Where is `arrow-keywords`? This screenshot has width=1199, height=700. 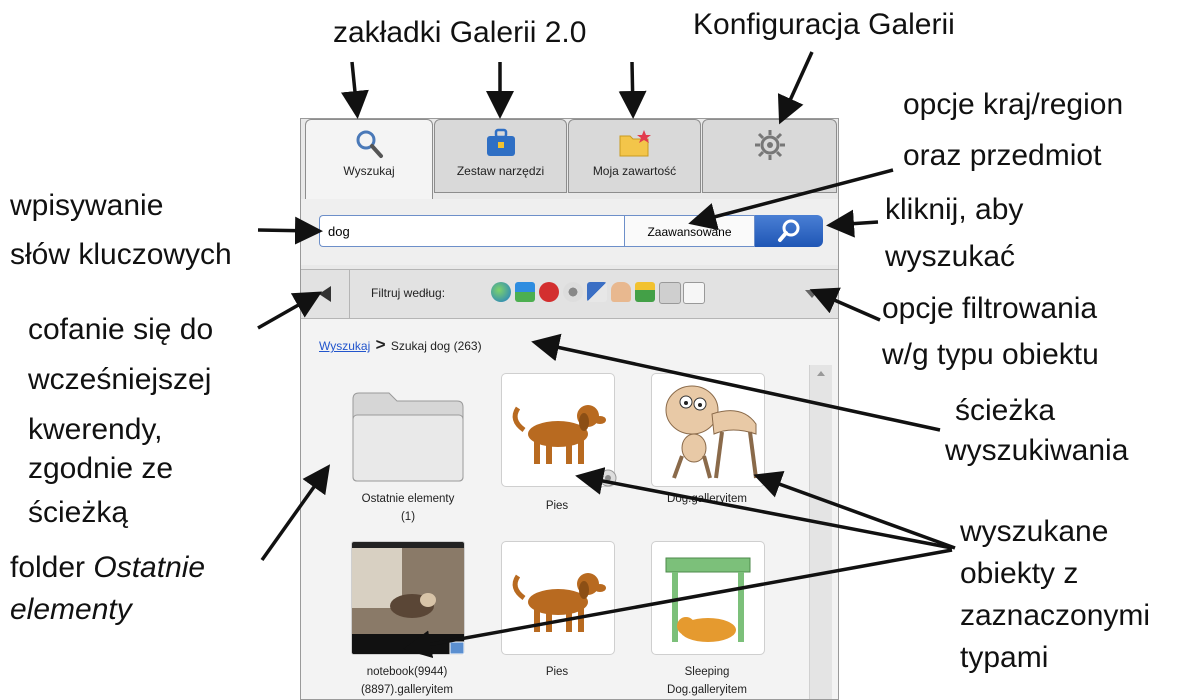 arrow-keywords is located at coordinates (290, 230).